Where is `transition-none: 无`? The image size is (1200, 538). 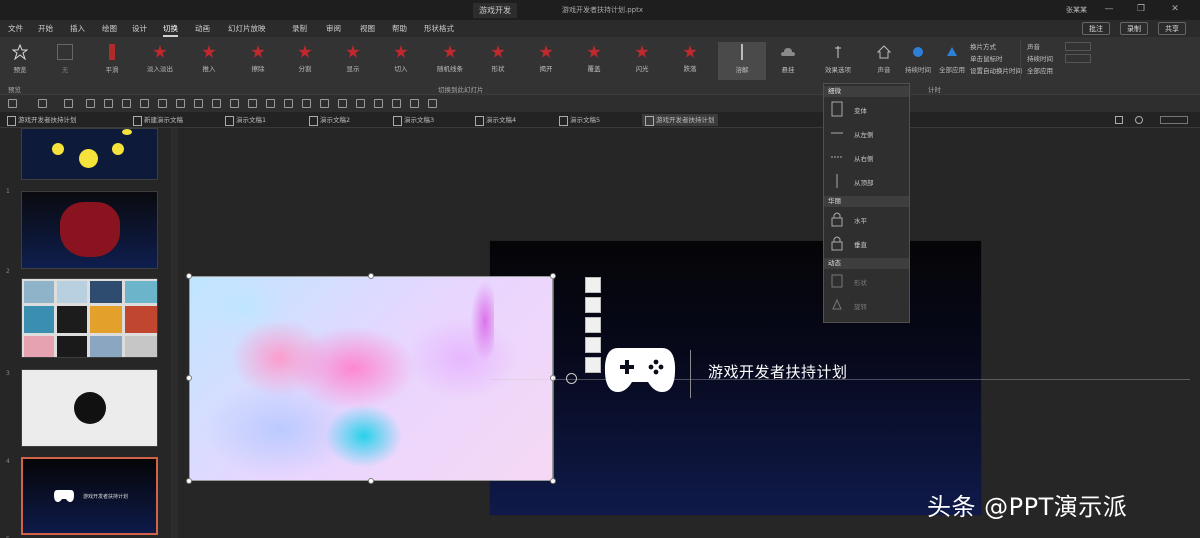 transition-none: 无 is located at coordinates (65, 61).